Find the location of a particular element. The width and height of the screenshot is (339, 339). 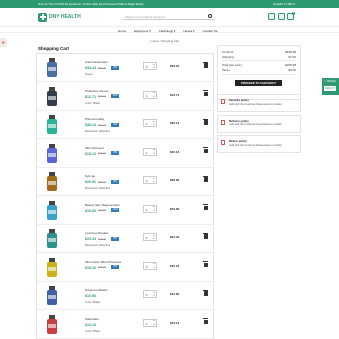

policy-title: Return policy is located at coordinates (238, 141).